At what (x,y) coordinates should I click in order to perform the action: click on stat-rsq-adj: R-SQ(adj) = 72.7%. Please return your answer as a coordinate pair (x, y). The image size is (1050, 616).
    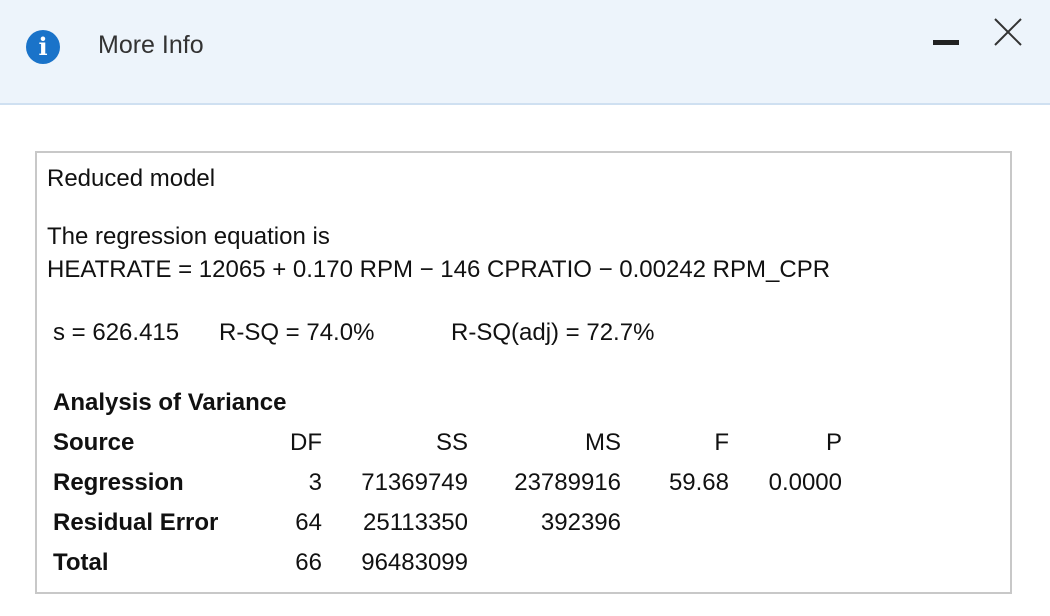
    Looking at the image, I should click on (553, 332).